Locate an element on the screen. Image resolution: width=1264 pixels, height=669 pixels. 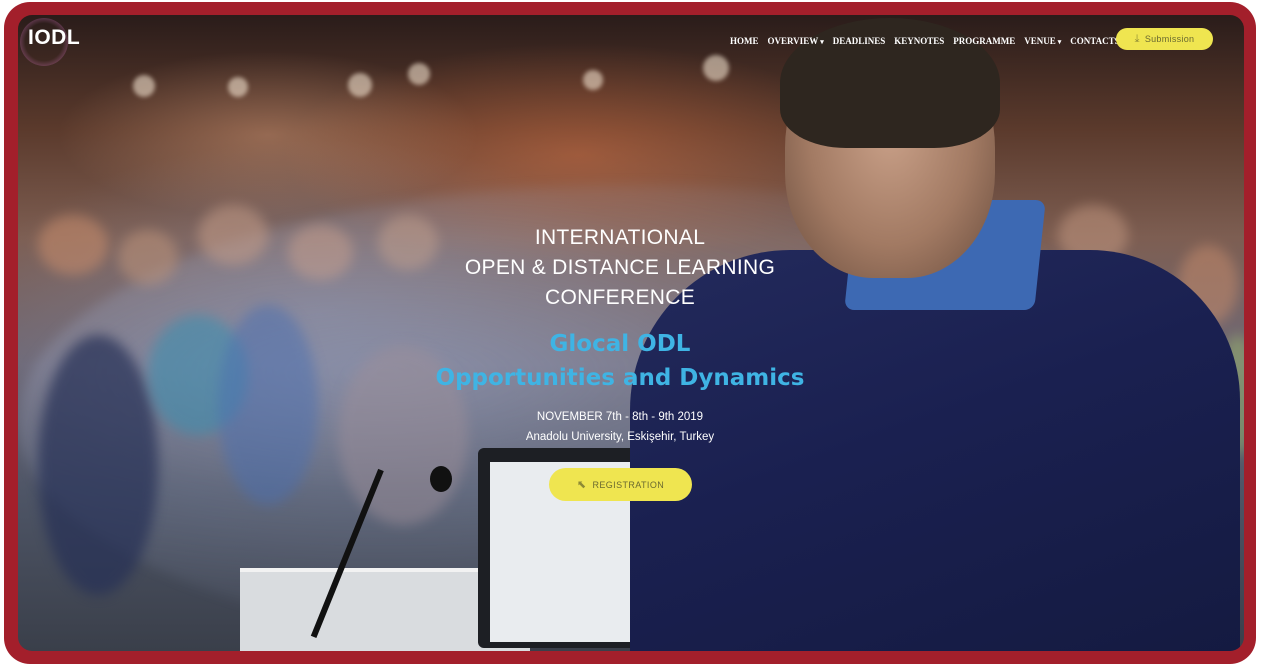
nav-deadlines-label: DEADLINES is located at coordinates (859, 41).